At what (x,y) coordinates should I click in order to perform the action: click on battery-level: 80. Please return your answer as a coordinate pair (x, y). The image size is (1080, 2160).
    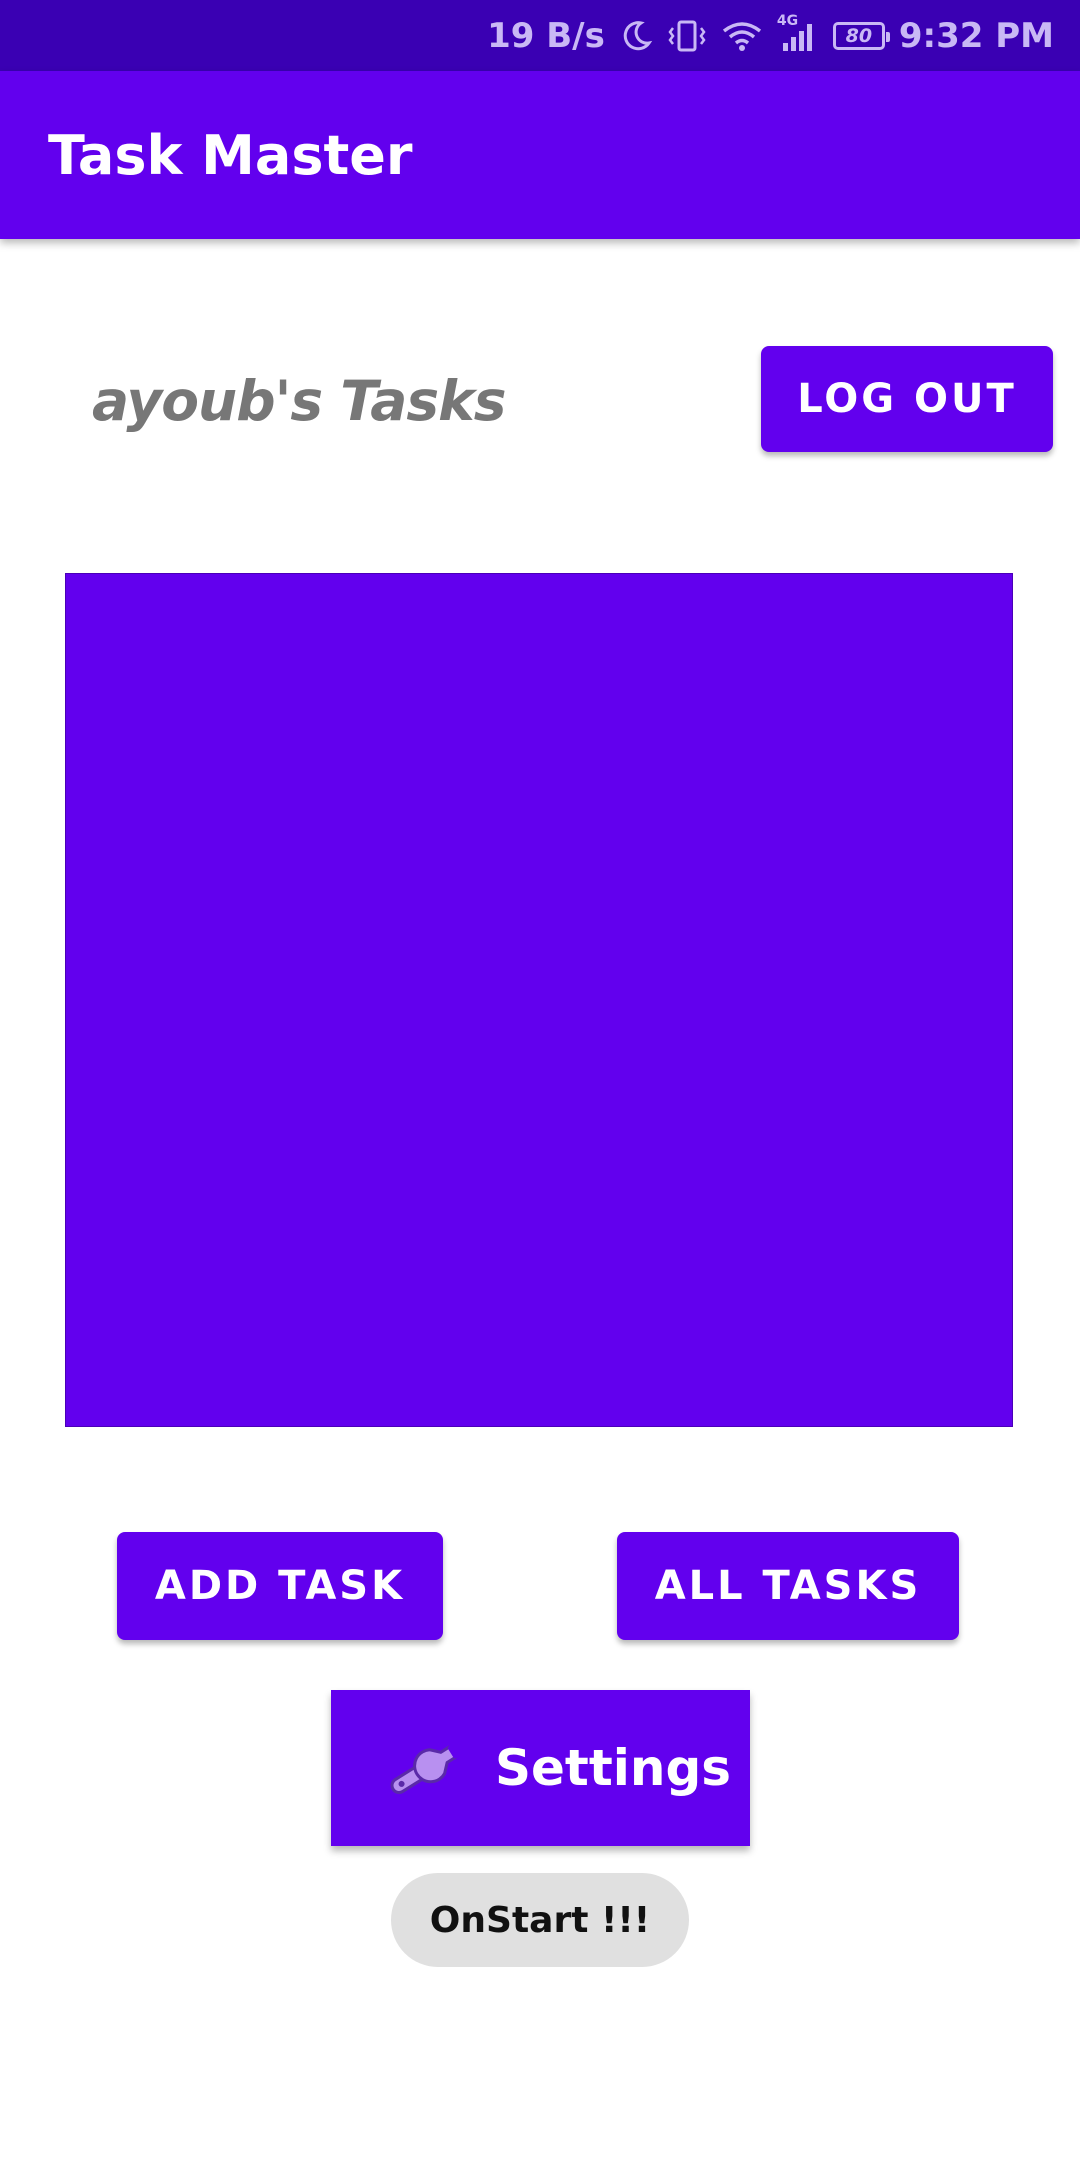
    Looking at the image, I should click on (861, 35).